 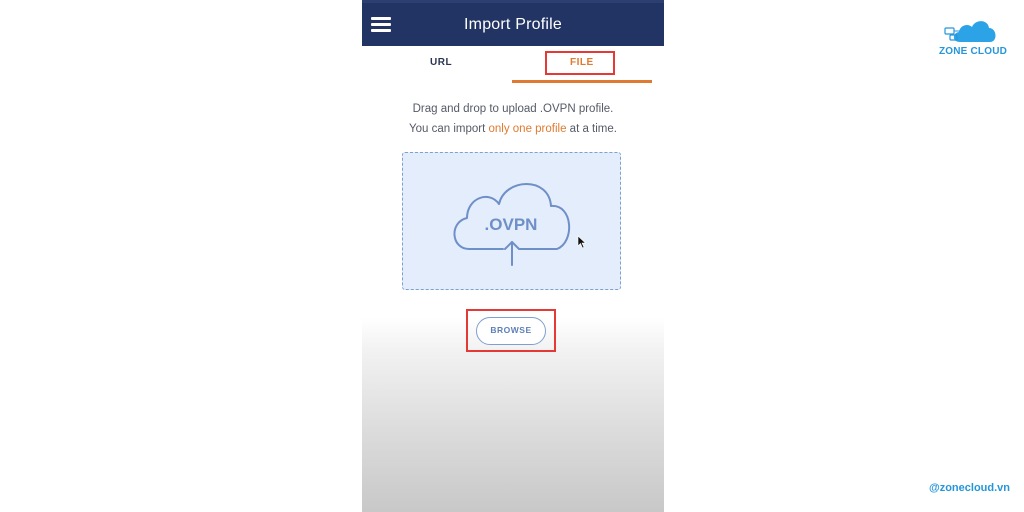 I want to click on instruction-highlight: only one profile, so click(x=527, y=129).